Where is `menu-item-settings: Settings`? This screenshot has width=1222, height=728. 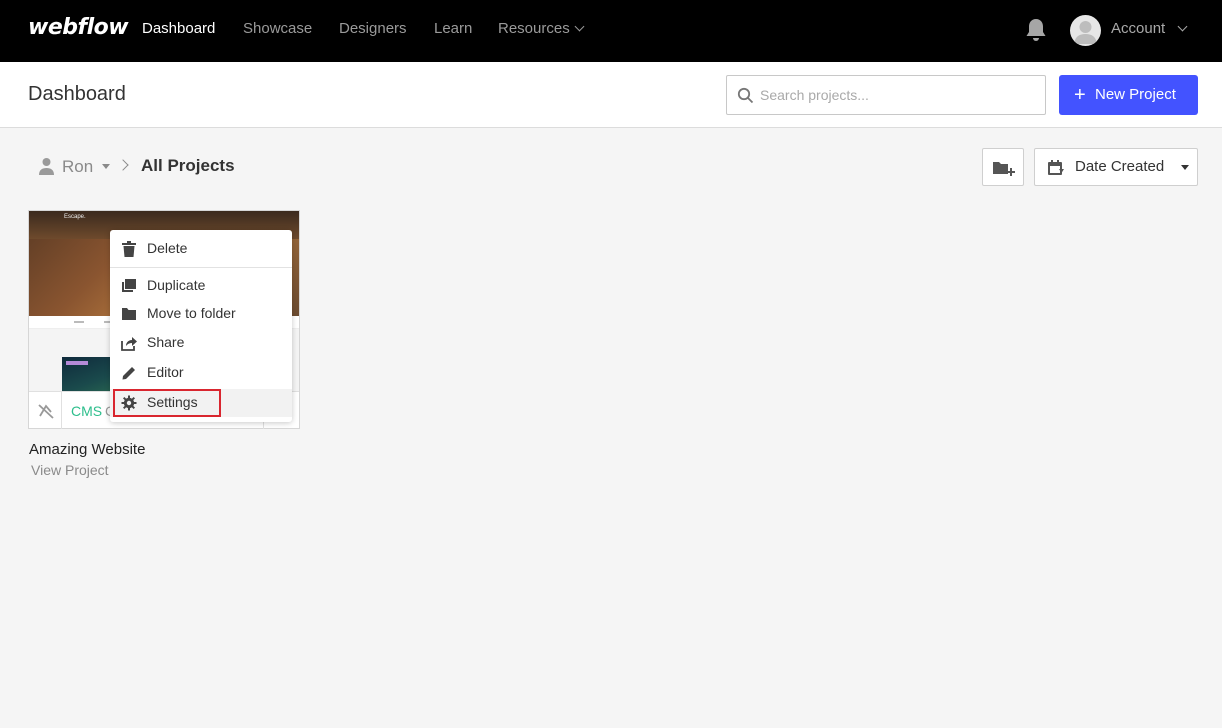
menu-item-settings: Settings is located at coordinates (201, 403).